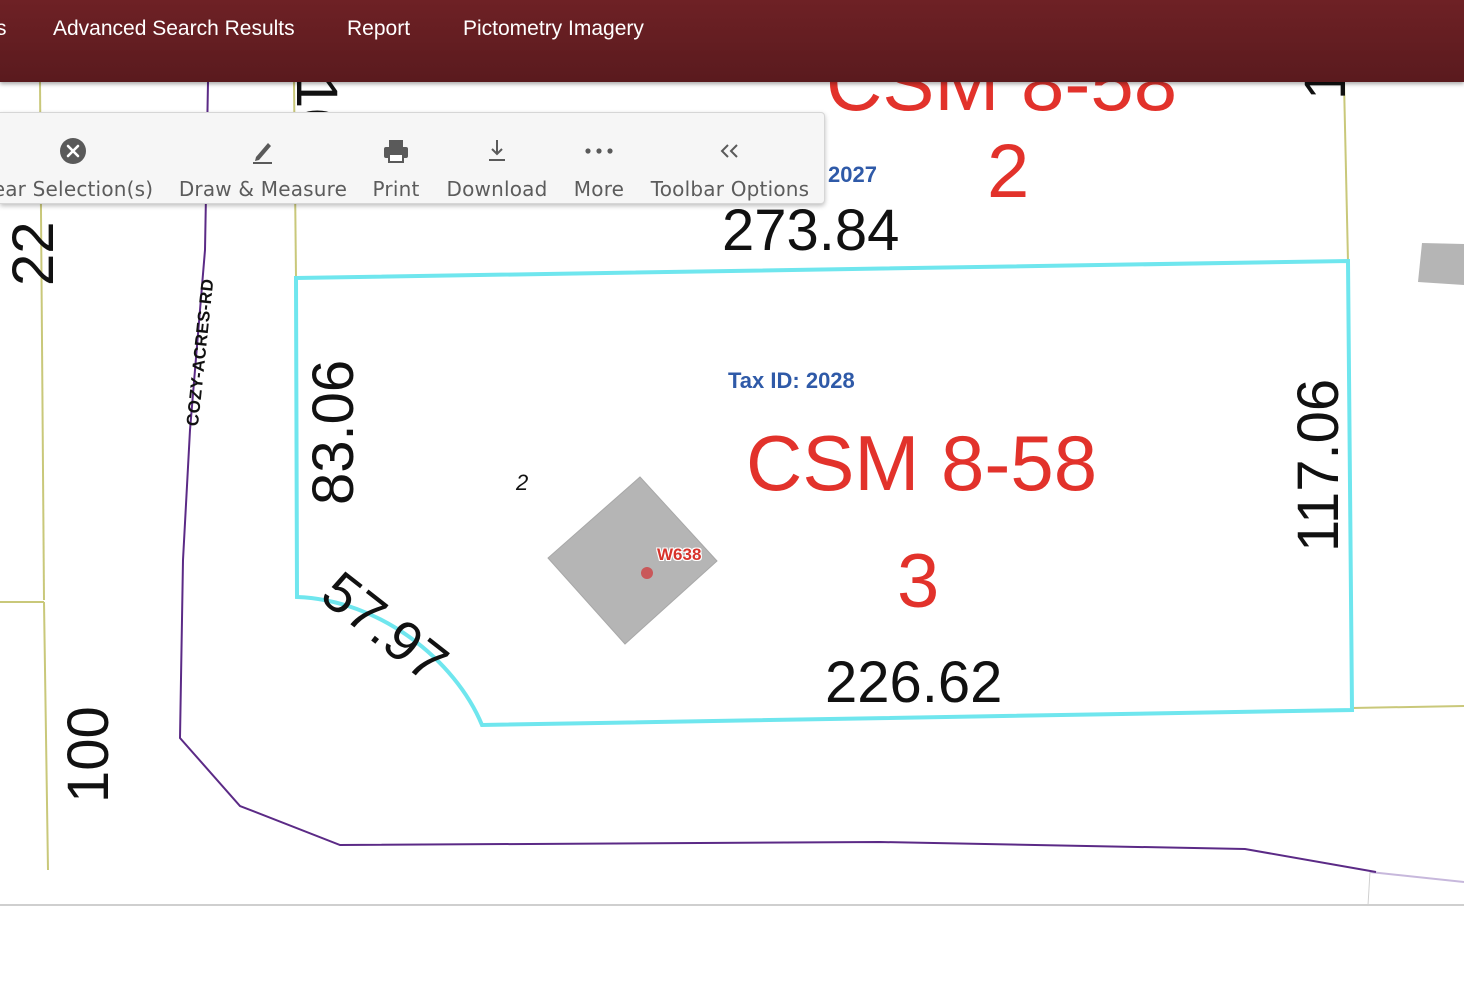 The width and height of the screenshot is (1464, 990). What do you see at coordinates (1002, 104) in the screenshot?
I see `neighbor-csm-label: CSM 8-58` at bounding box center [1002, 104].